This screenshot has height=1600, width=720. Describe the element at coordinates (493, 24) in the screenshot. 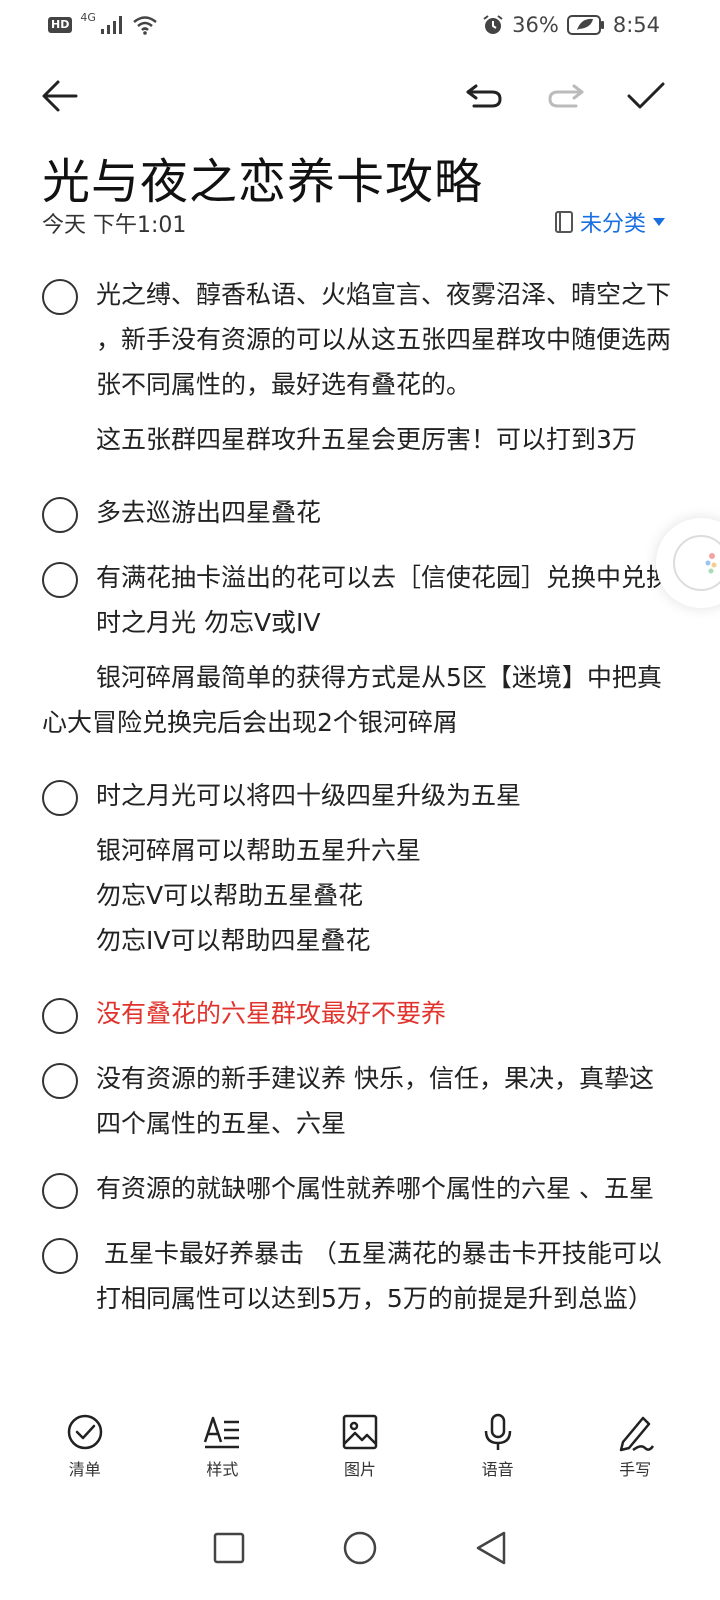

I see `alarm-icon` at that location.